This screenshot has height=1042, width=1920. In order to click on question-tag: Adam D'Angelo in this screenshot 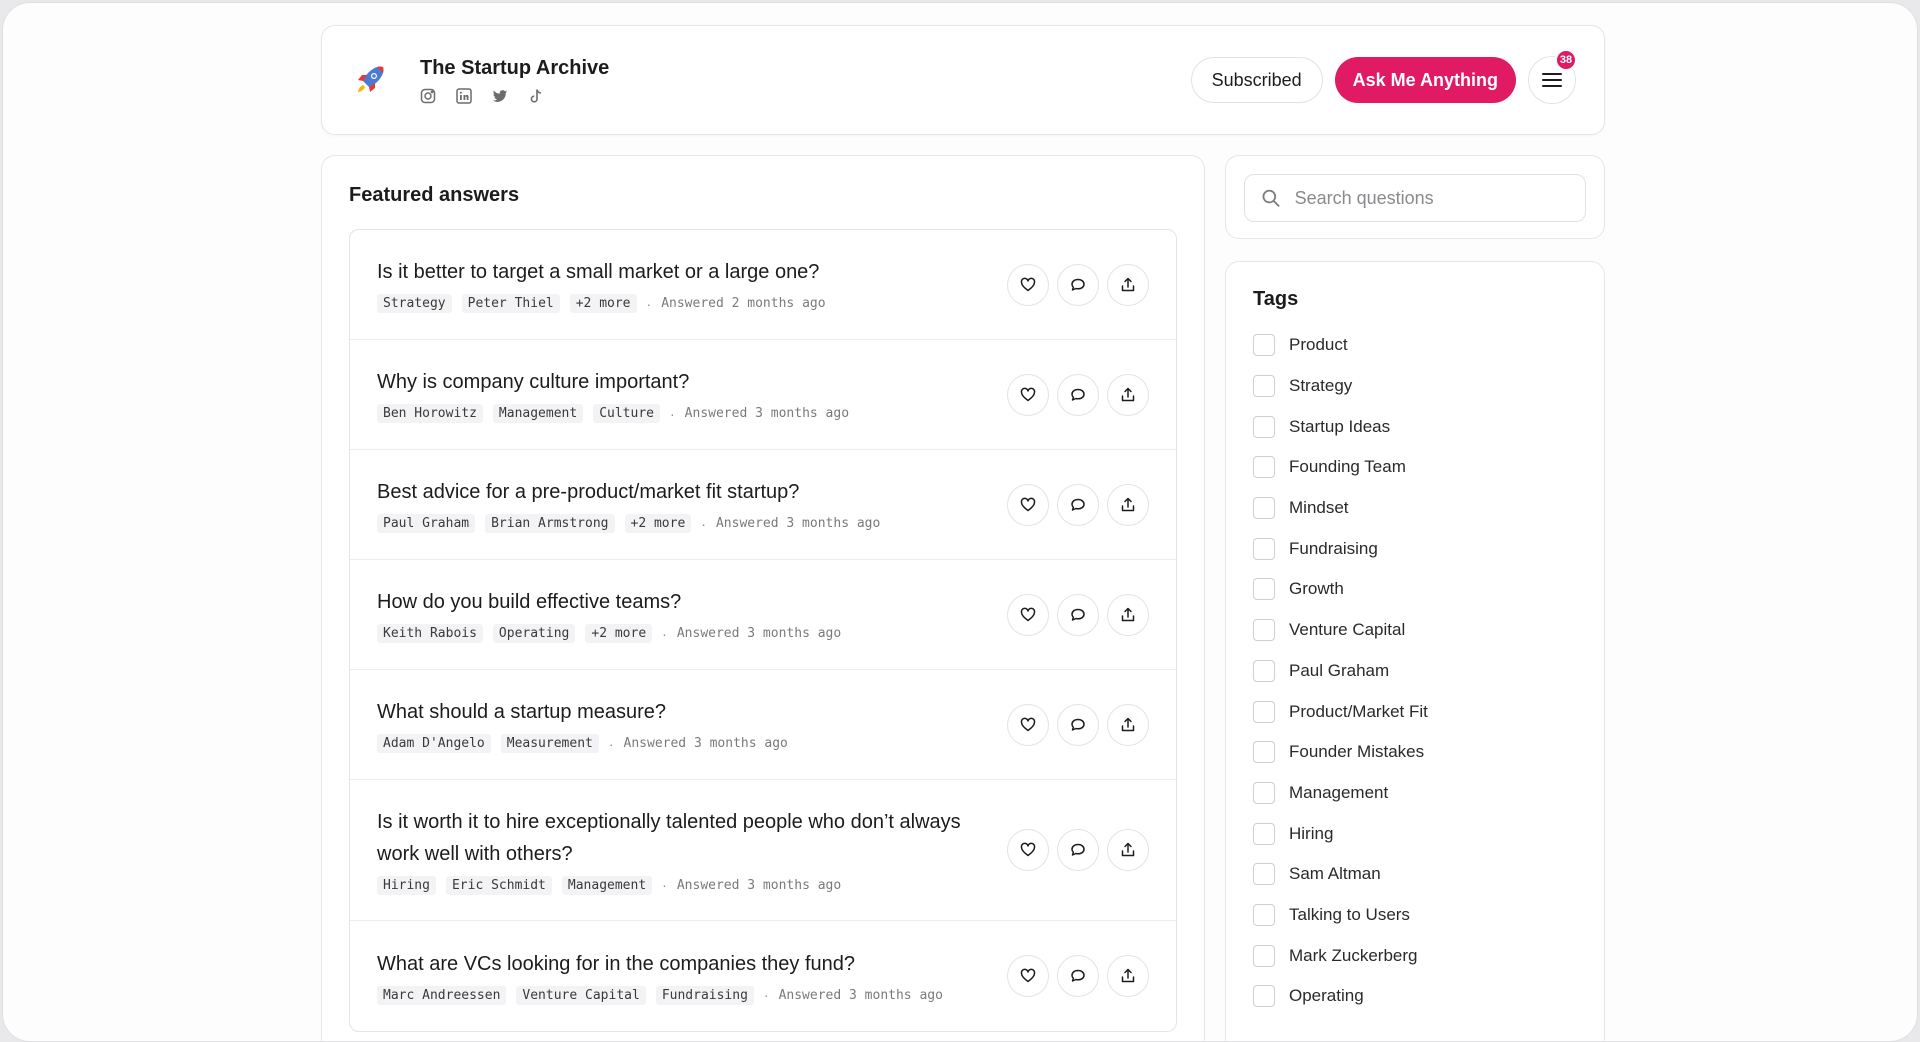, I will do `click(434, 743)`.